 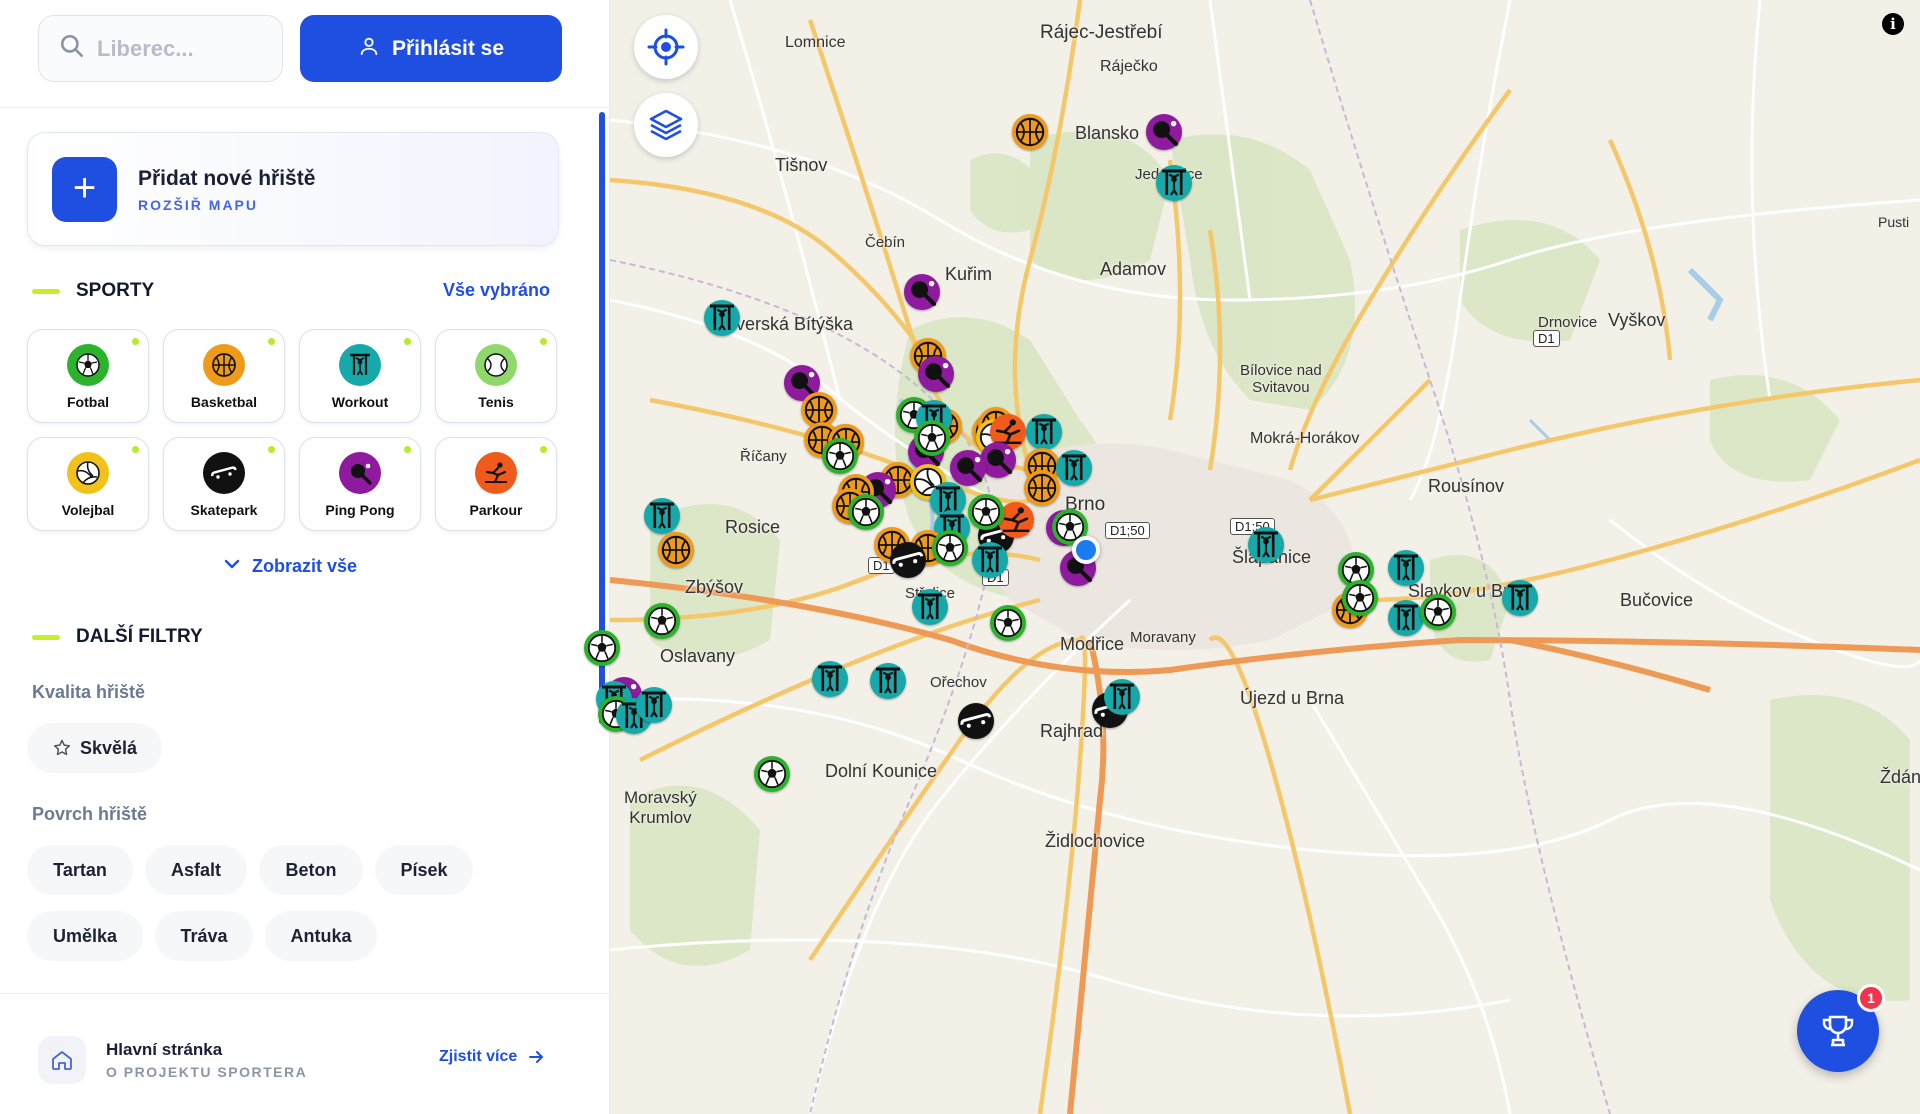 I want to click on locate-me-button, so click(x=666, y=47).